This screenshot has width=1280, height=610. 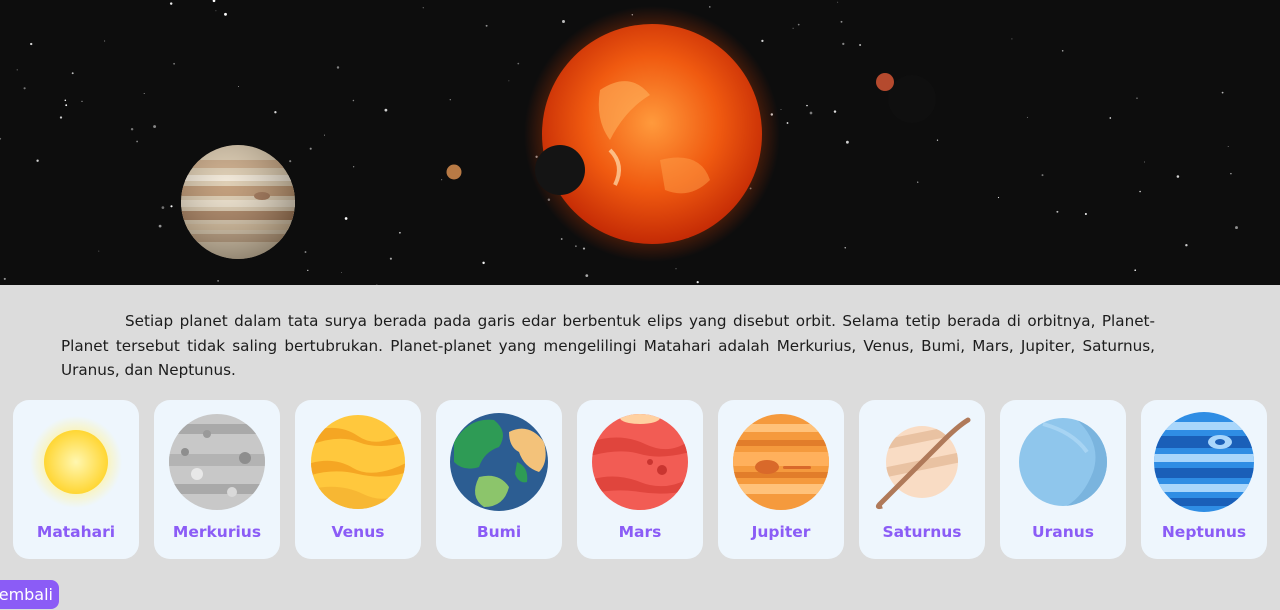 I want to click on planet-card-matahari: Matahari, so click(x=76, y=479).